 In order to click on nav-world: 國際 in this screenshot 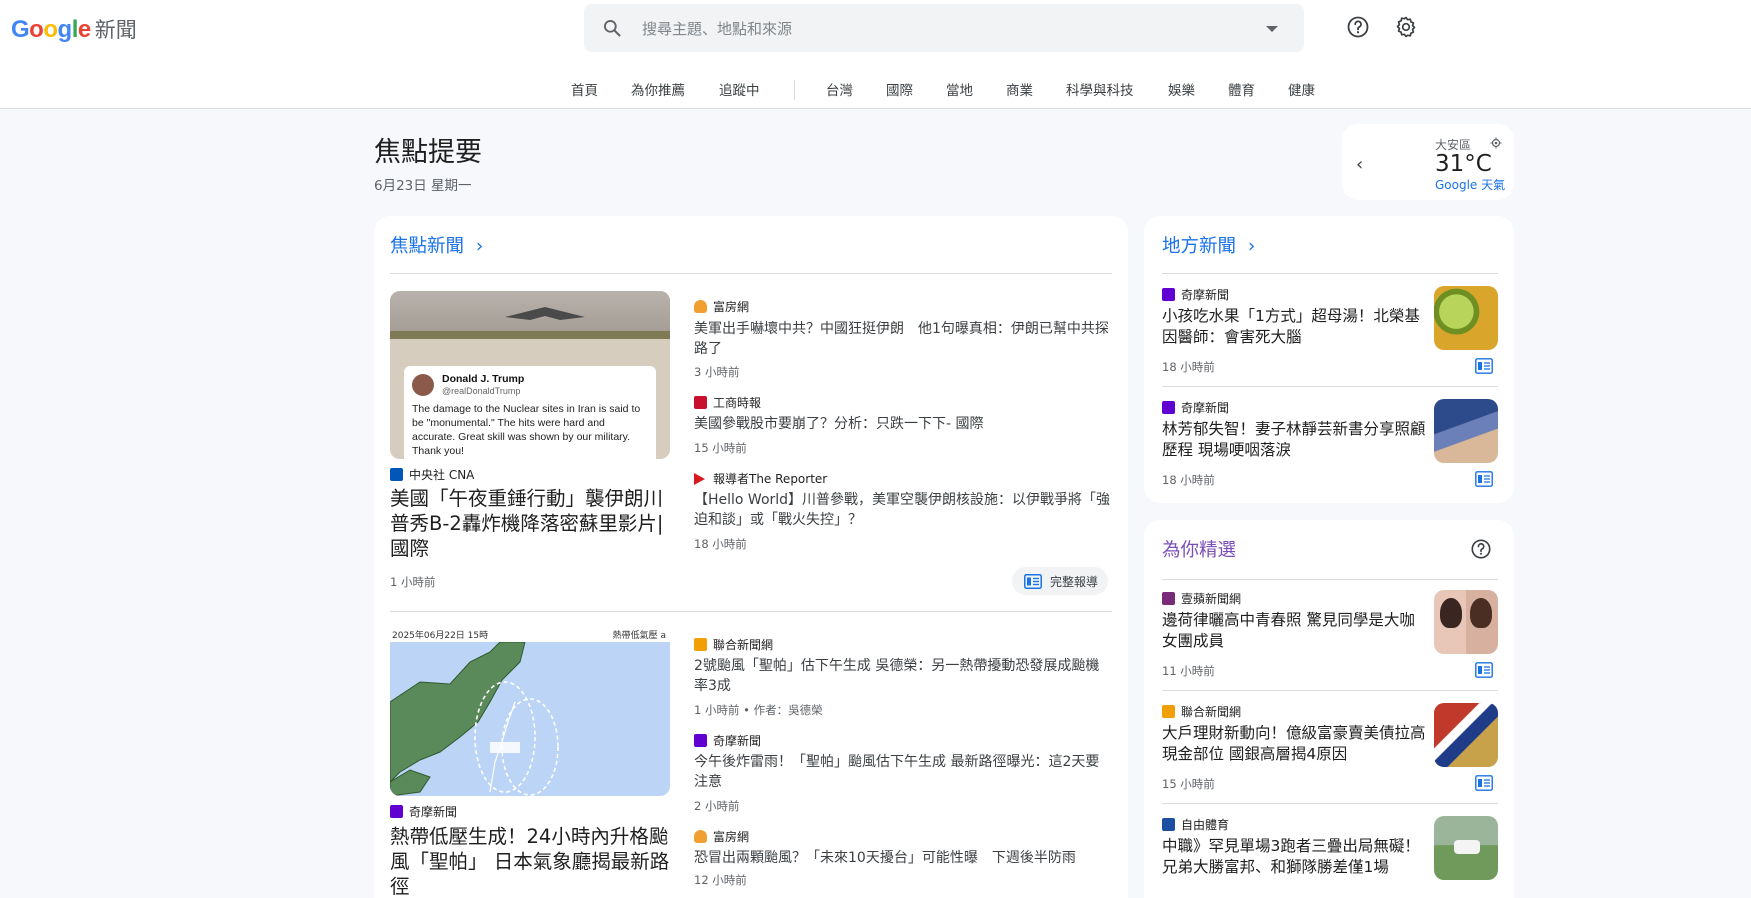, I will do `click(899, 89)`.